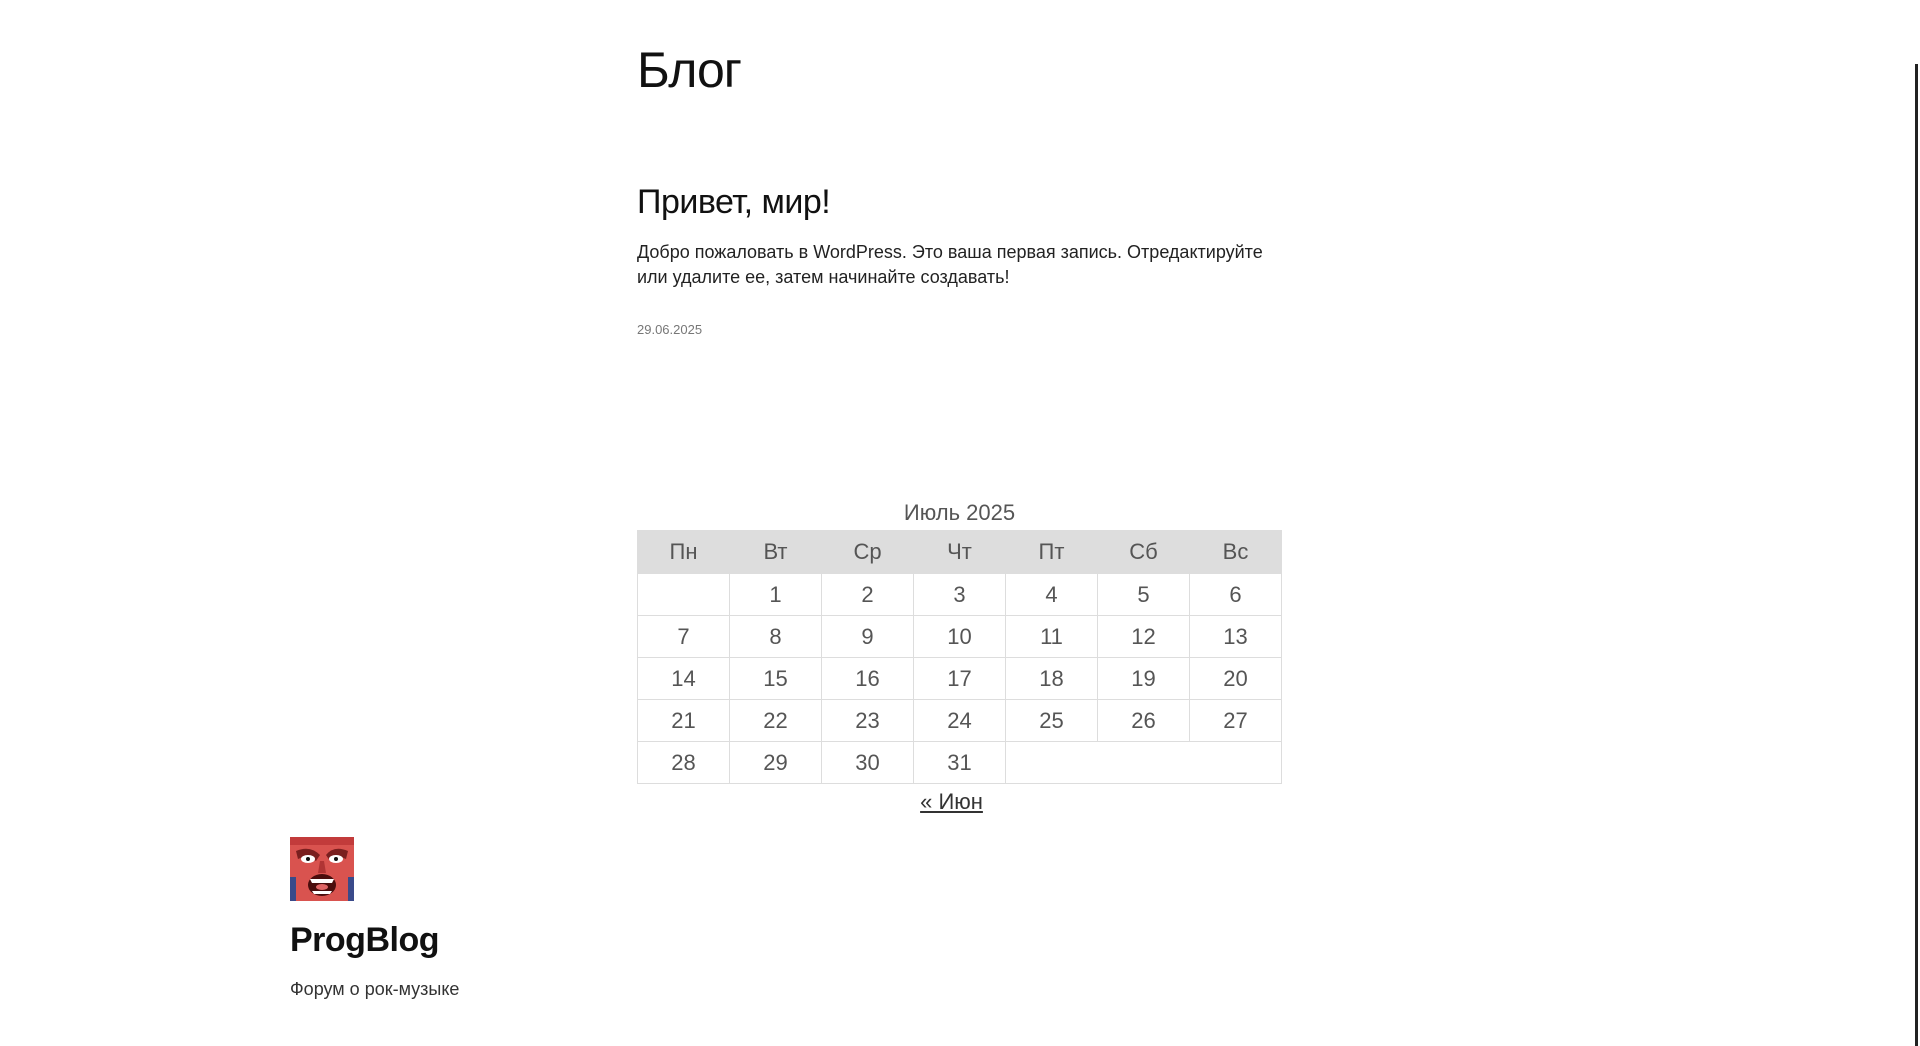 The width and height of the screenshot is (1920, 1046). Describe the element at coordinates (1143, 762) in the screenshot. I see `calendar-day-empty` at that location.